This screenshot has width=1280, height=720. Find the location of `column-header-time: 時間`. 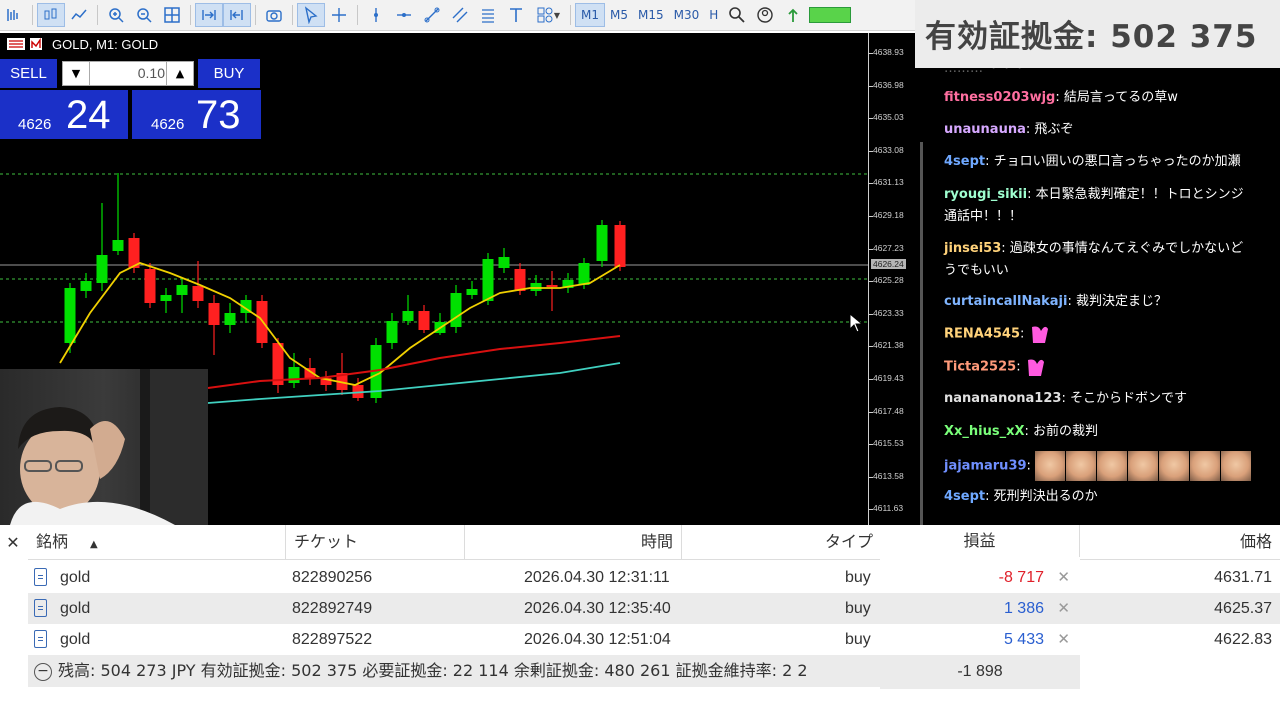

column-header-time: 時間 is located at coordinates (573, 542).